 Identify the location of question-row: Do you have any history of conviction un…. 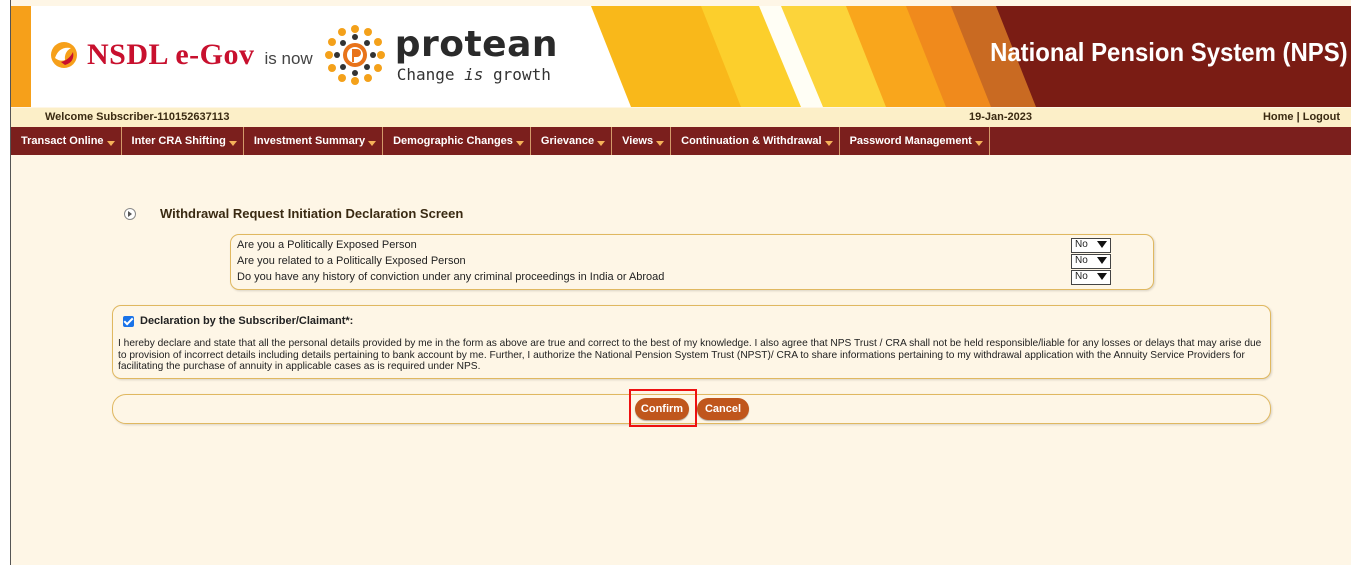
(689, 278).